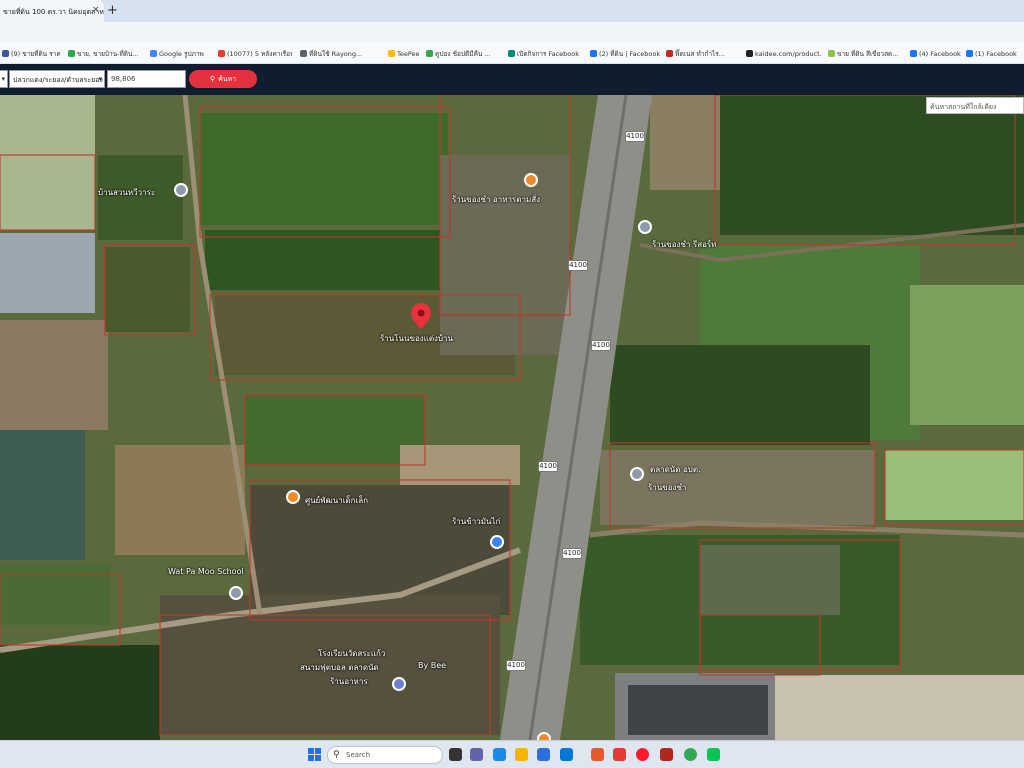 The height and width of the screenshot is (768, 1024). I want to click on map-place-label: ศูนย์พัฒนาเด็กเล็ก, so click(336, 500).